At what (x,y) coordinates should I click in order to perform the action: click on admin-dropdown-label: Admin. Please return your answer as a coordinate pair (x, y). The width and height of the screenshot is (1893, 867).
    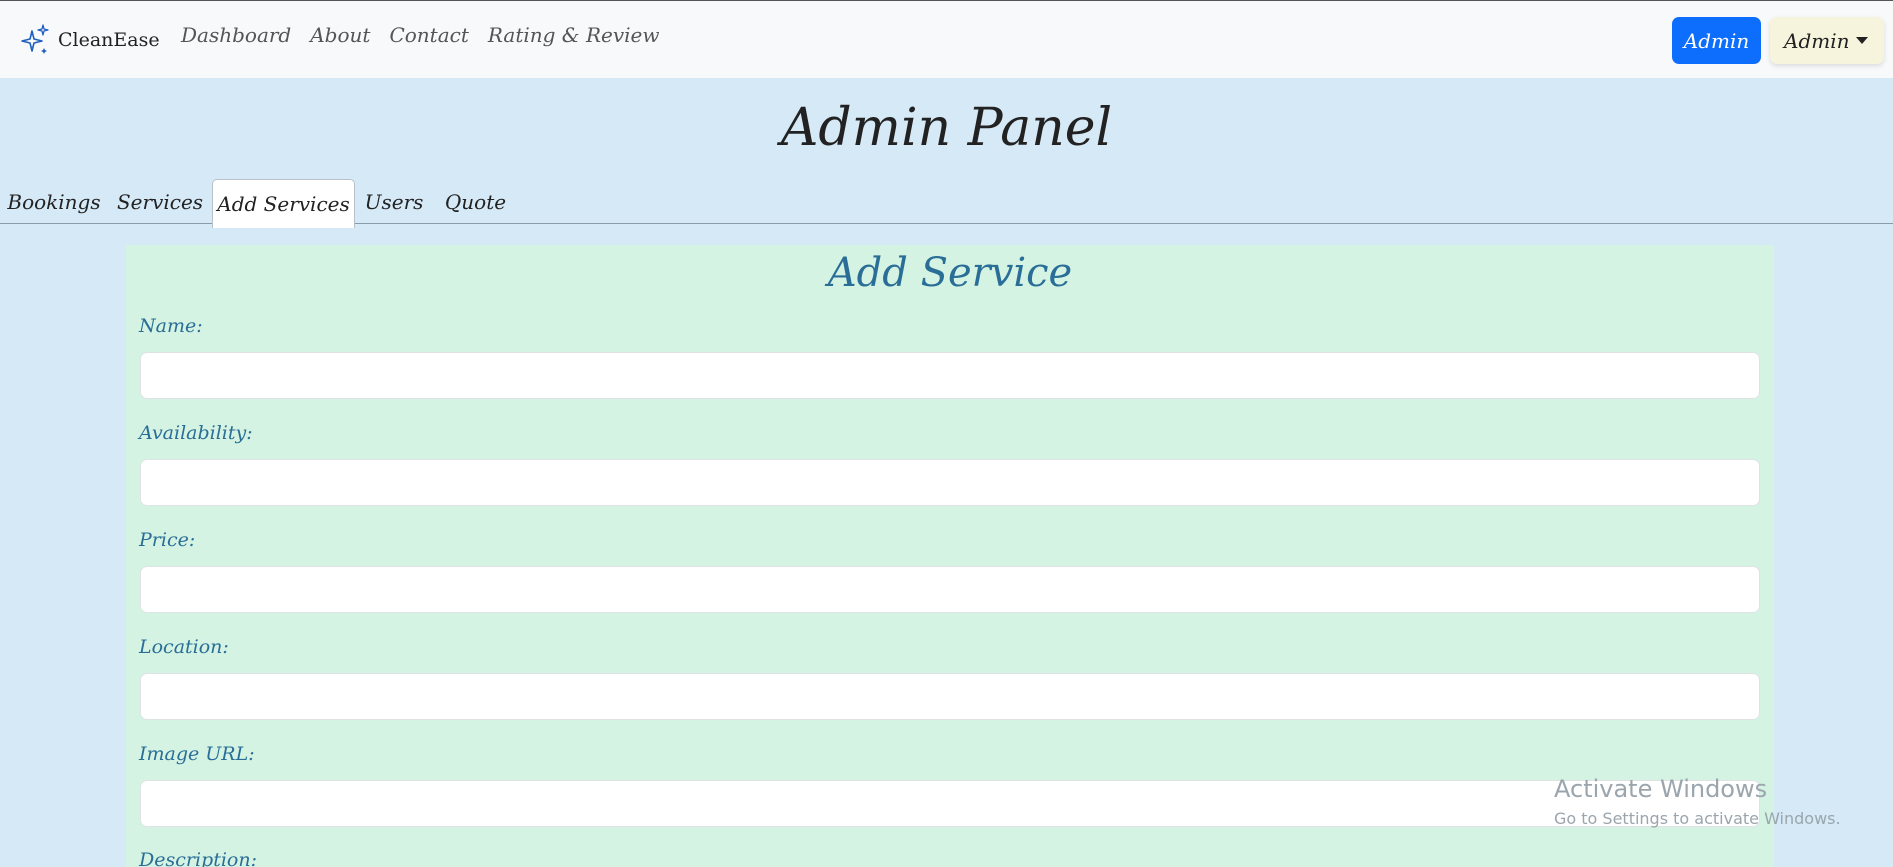
    Looking at the image, I should click on (1817, 40).